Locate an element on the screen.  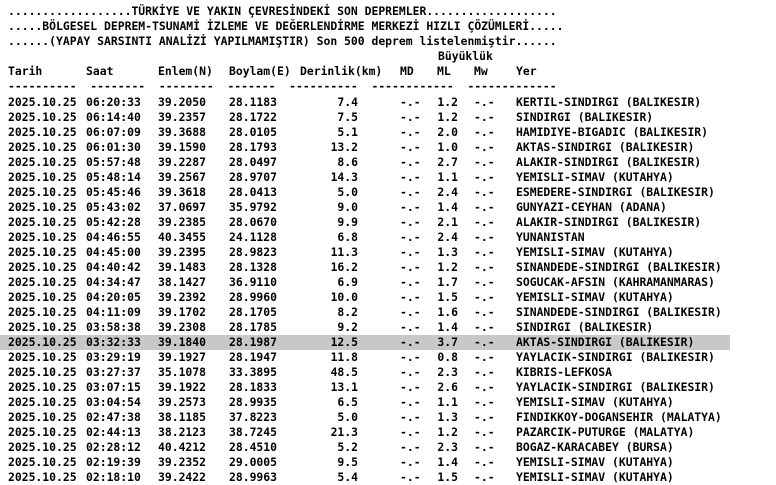
cell-time: 03:07:15 is located at coordinates (113, 387).